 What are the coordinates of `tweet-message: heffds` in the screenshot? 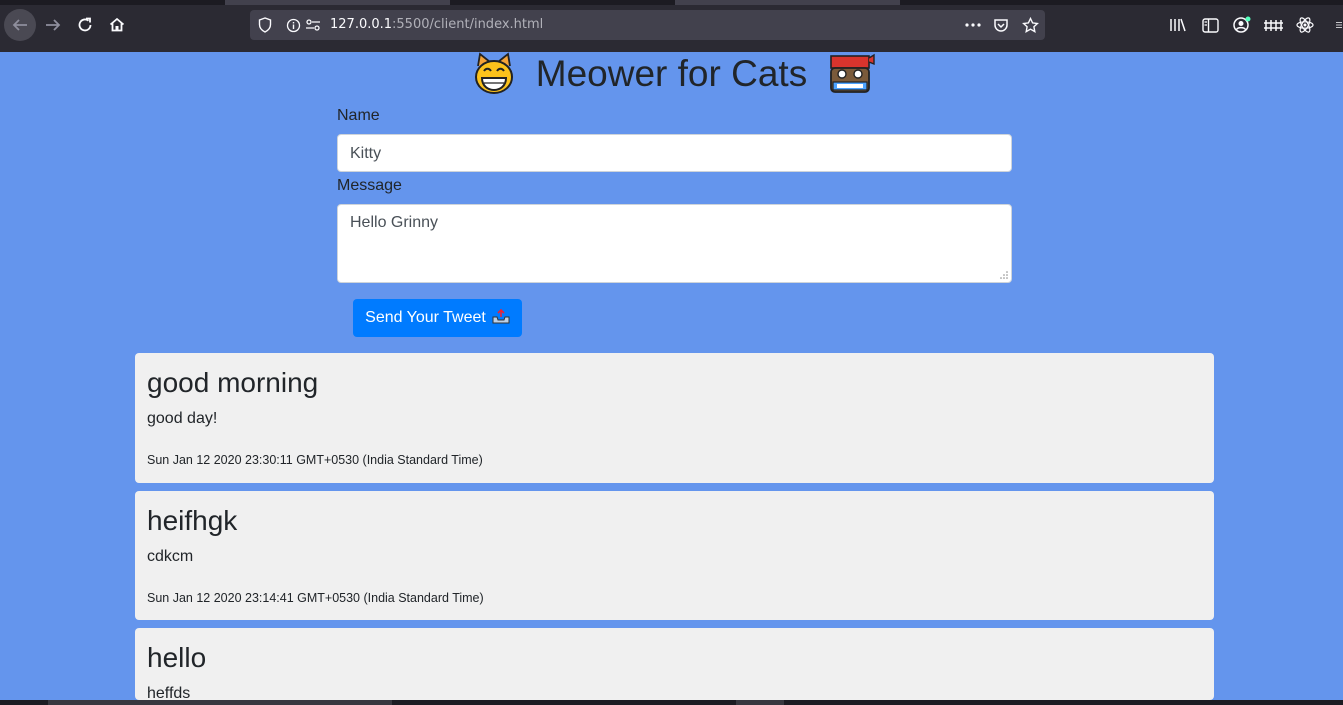 It's located at (169, 692).